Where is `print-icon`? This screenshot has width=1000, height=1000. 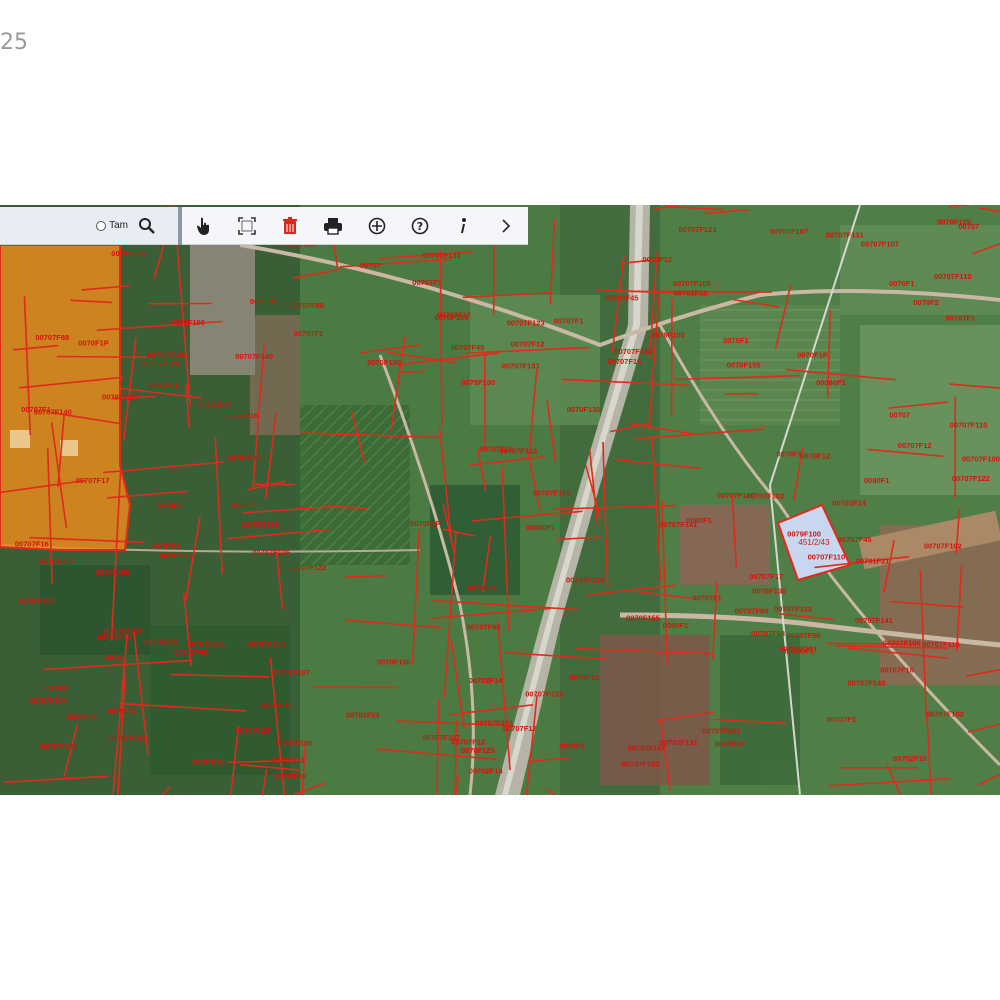 print-icon is located at coordinates (333, 226).